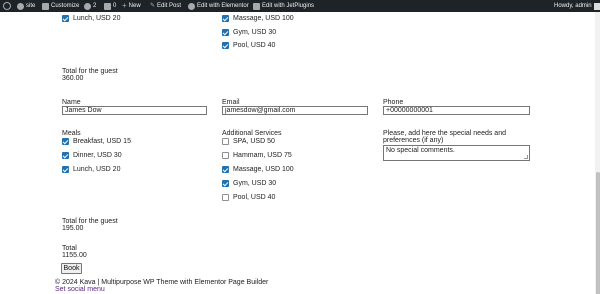  I want to click on meal-breakfast-checkbox, so click(65, 141).